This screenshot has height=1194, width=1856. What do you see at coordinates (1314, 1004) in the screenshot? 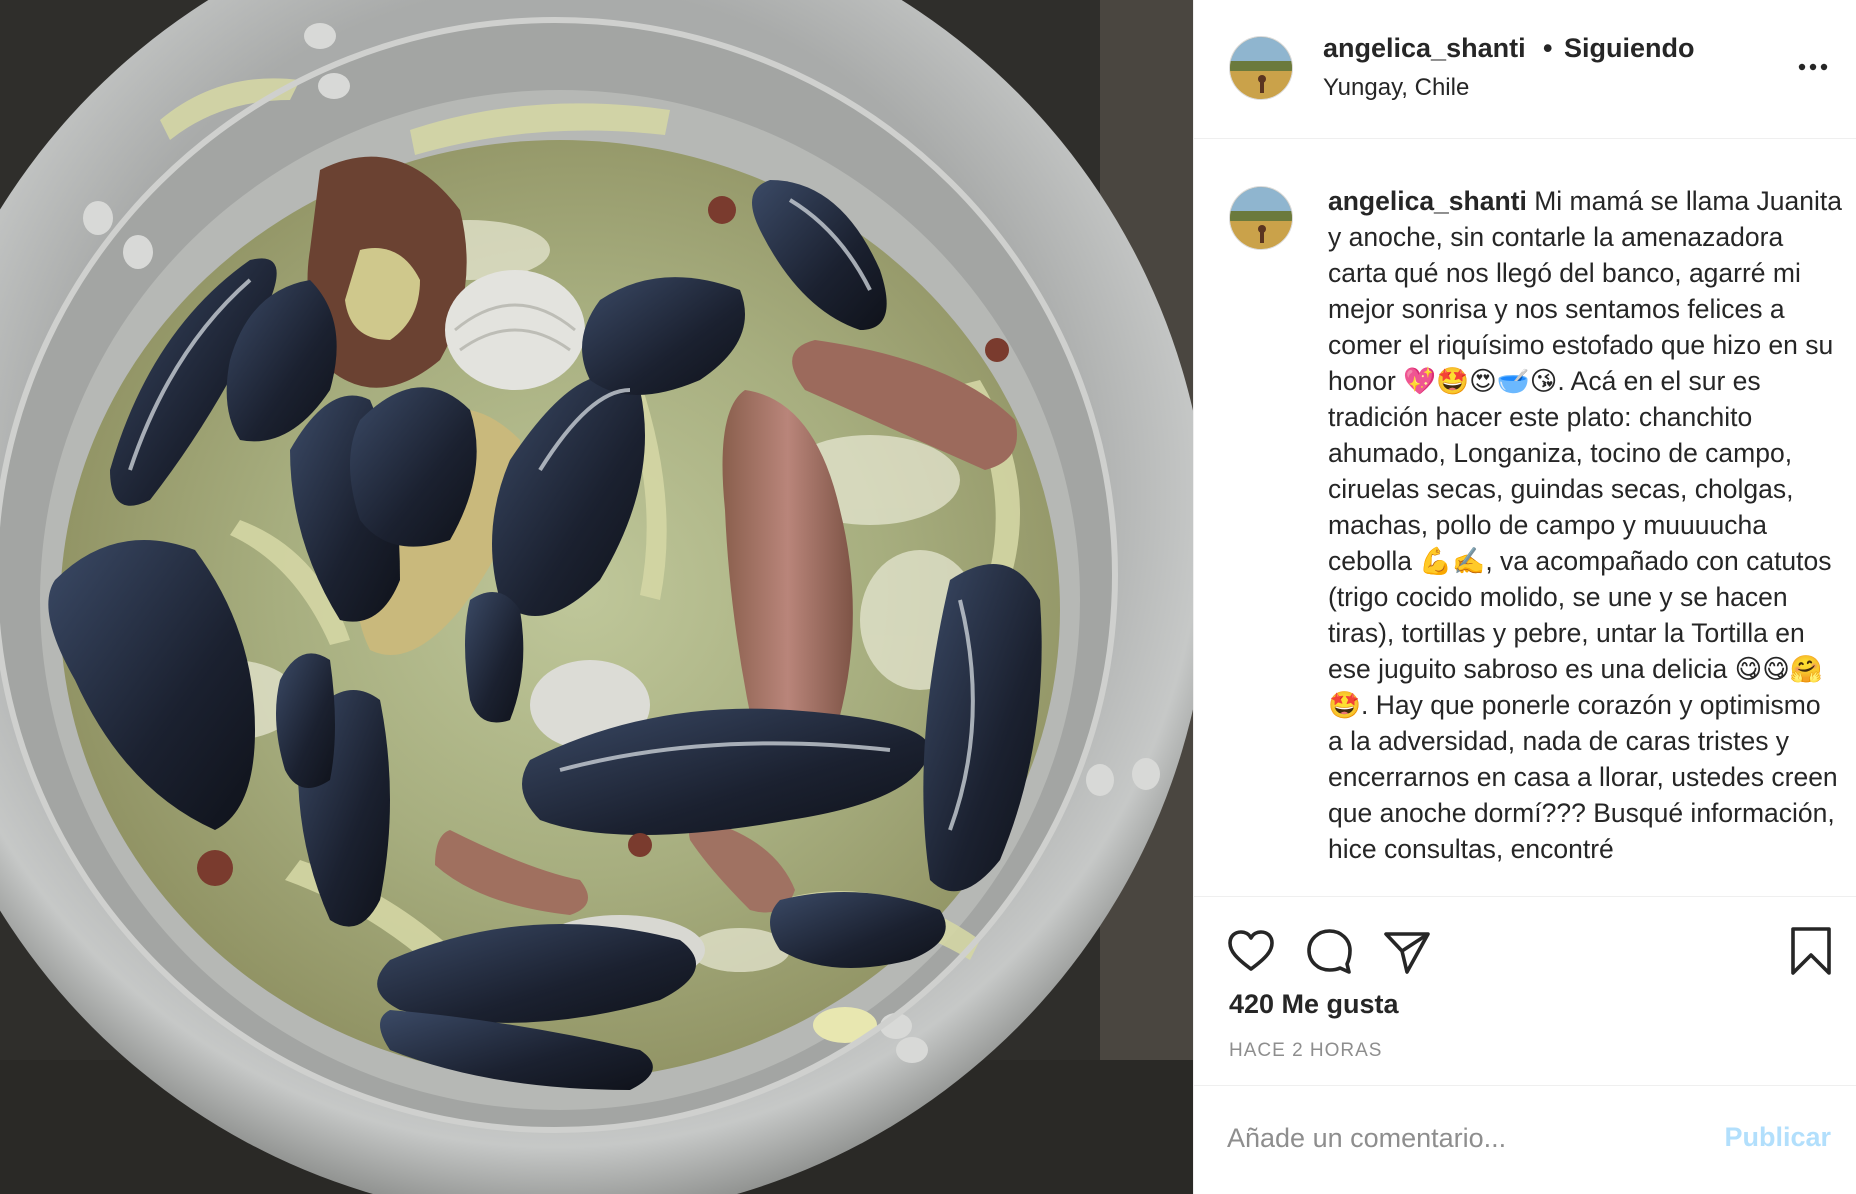
I see `likes-count: 420 Me gusta` at bounding box center [1314, 1004].